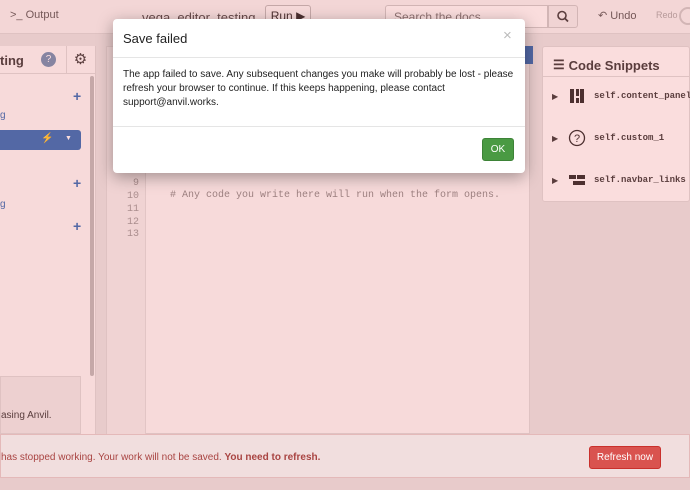 The height and width of the screenshot is (490, 690). Describe the element at coordinates (498, 149) in the screenshot. I see `ok-button: OK` at that location.